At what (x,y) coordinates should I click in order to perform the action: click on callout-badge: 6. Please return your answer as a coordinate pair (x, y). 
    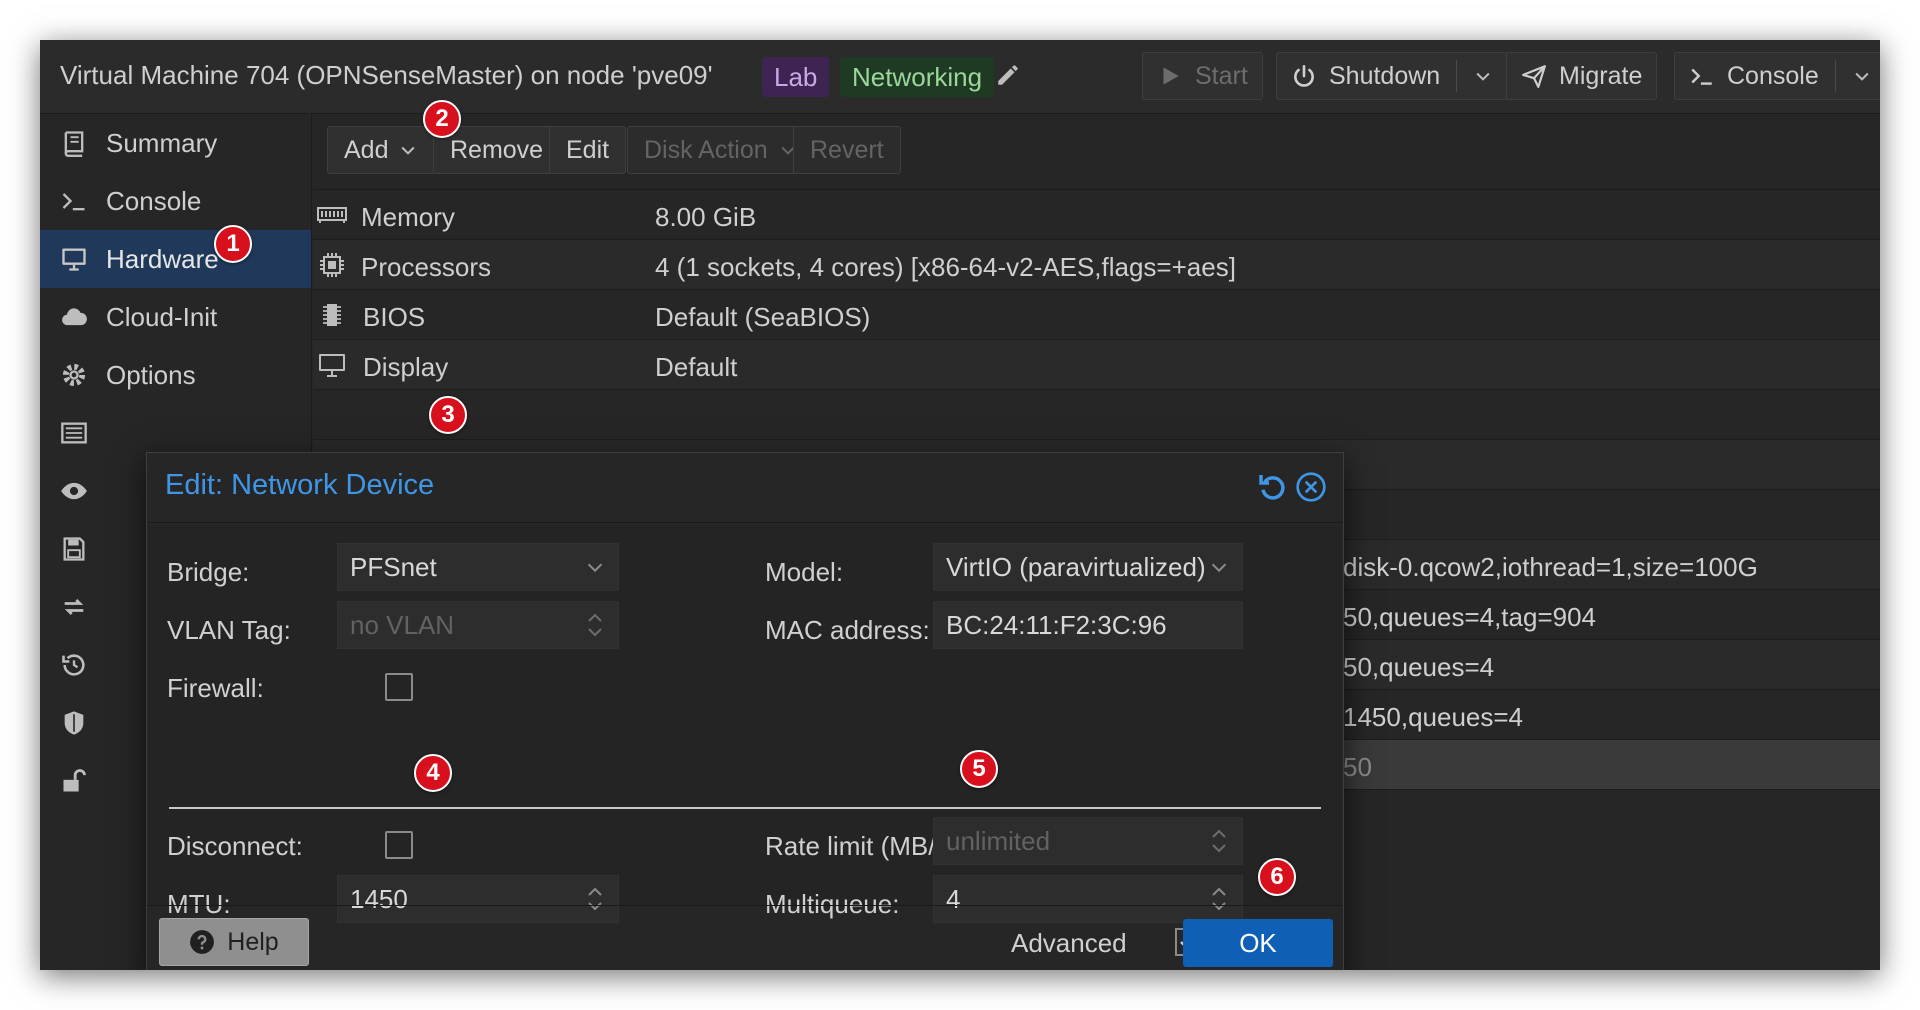
    Looking at the image, I should click on (1277, 877).